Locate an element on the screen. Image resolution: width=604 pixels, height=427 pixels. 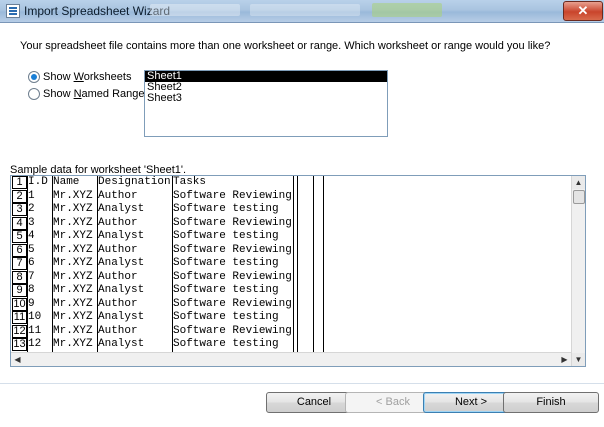
table-cell: Name is located at coordinates (66, 182).